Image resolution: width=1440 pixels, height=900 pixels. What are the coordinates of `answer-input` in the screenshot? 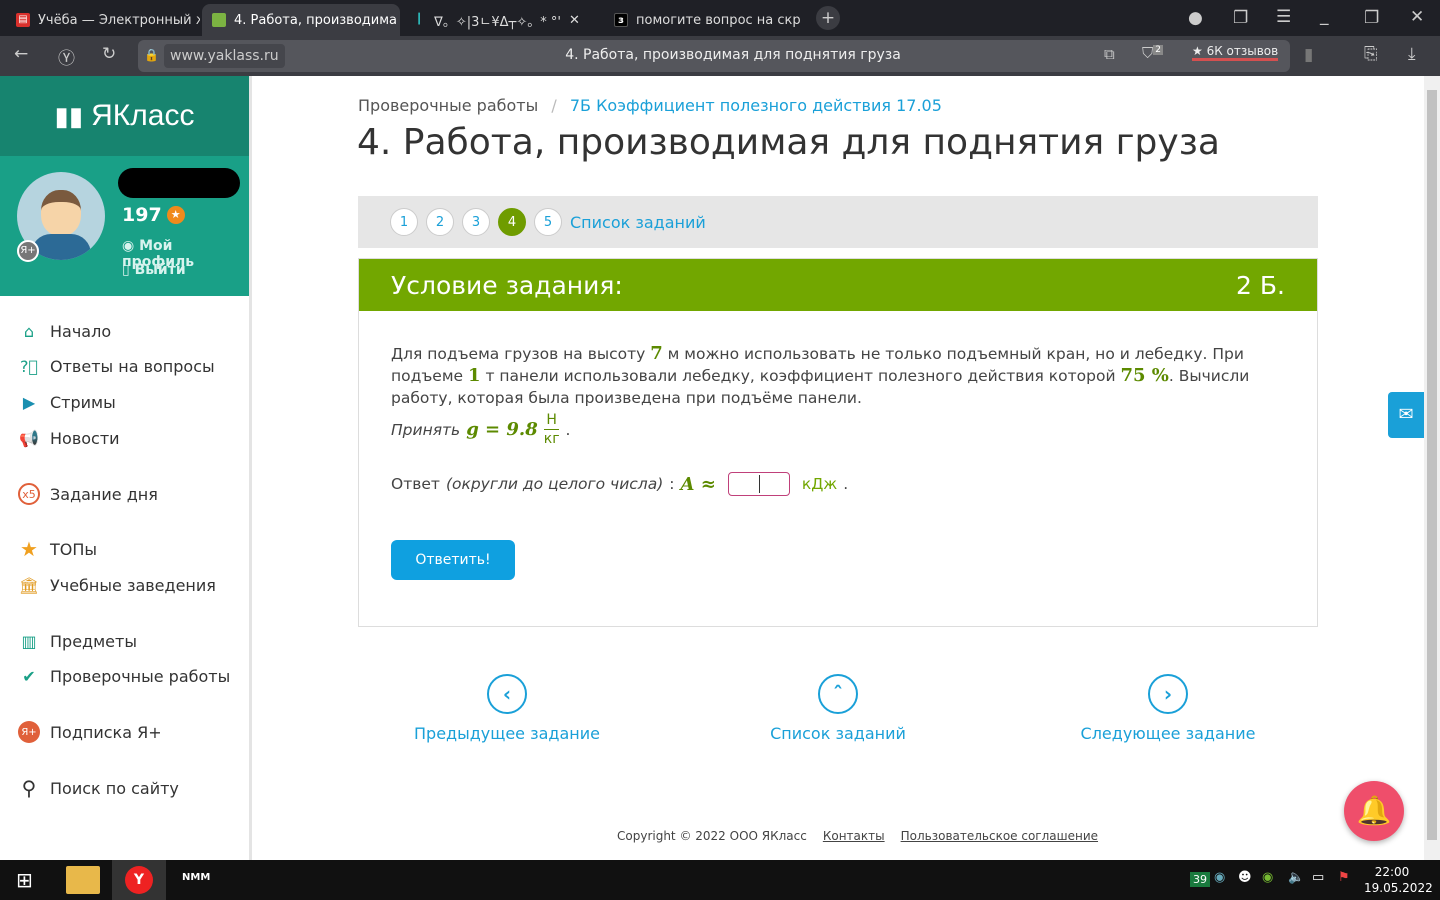 It's located at (758, 484).